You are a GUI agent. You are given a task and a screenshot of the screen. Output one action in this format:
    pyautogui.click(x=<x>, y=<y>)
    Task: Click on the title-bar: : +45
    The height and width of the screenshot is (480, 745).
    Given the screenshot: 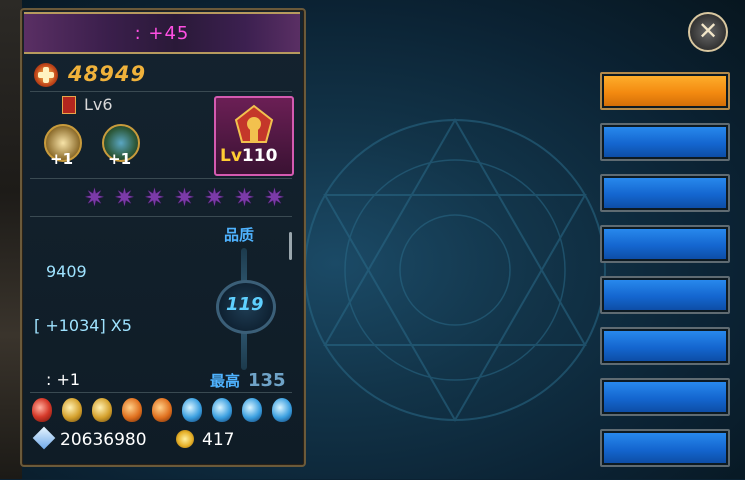 What is the action you would take?
    pyautogui.click(x=162, y=33)
    